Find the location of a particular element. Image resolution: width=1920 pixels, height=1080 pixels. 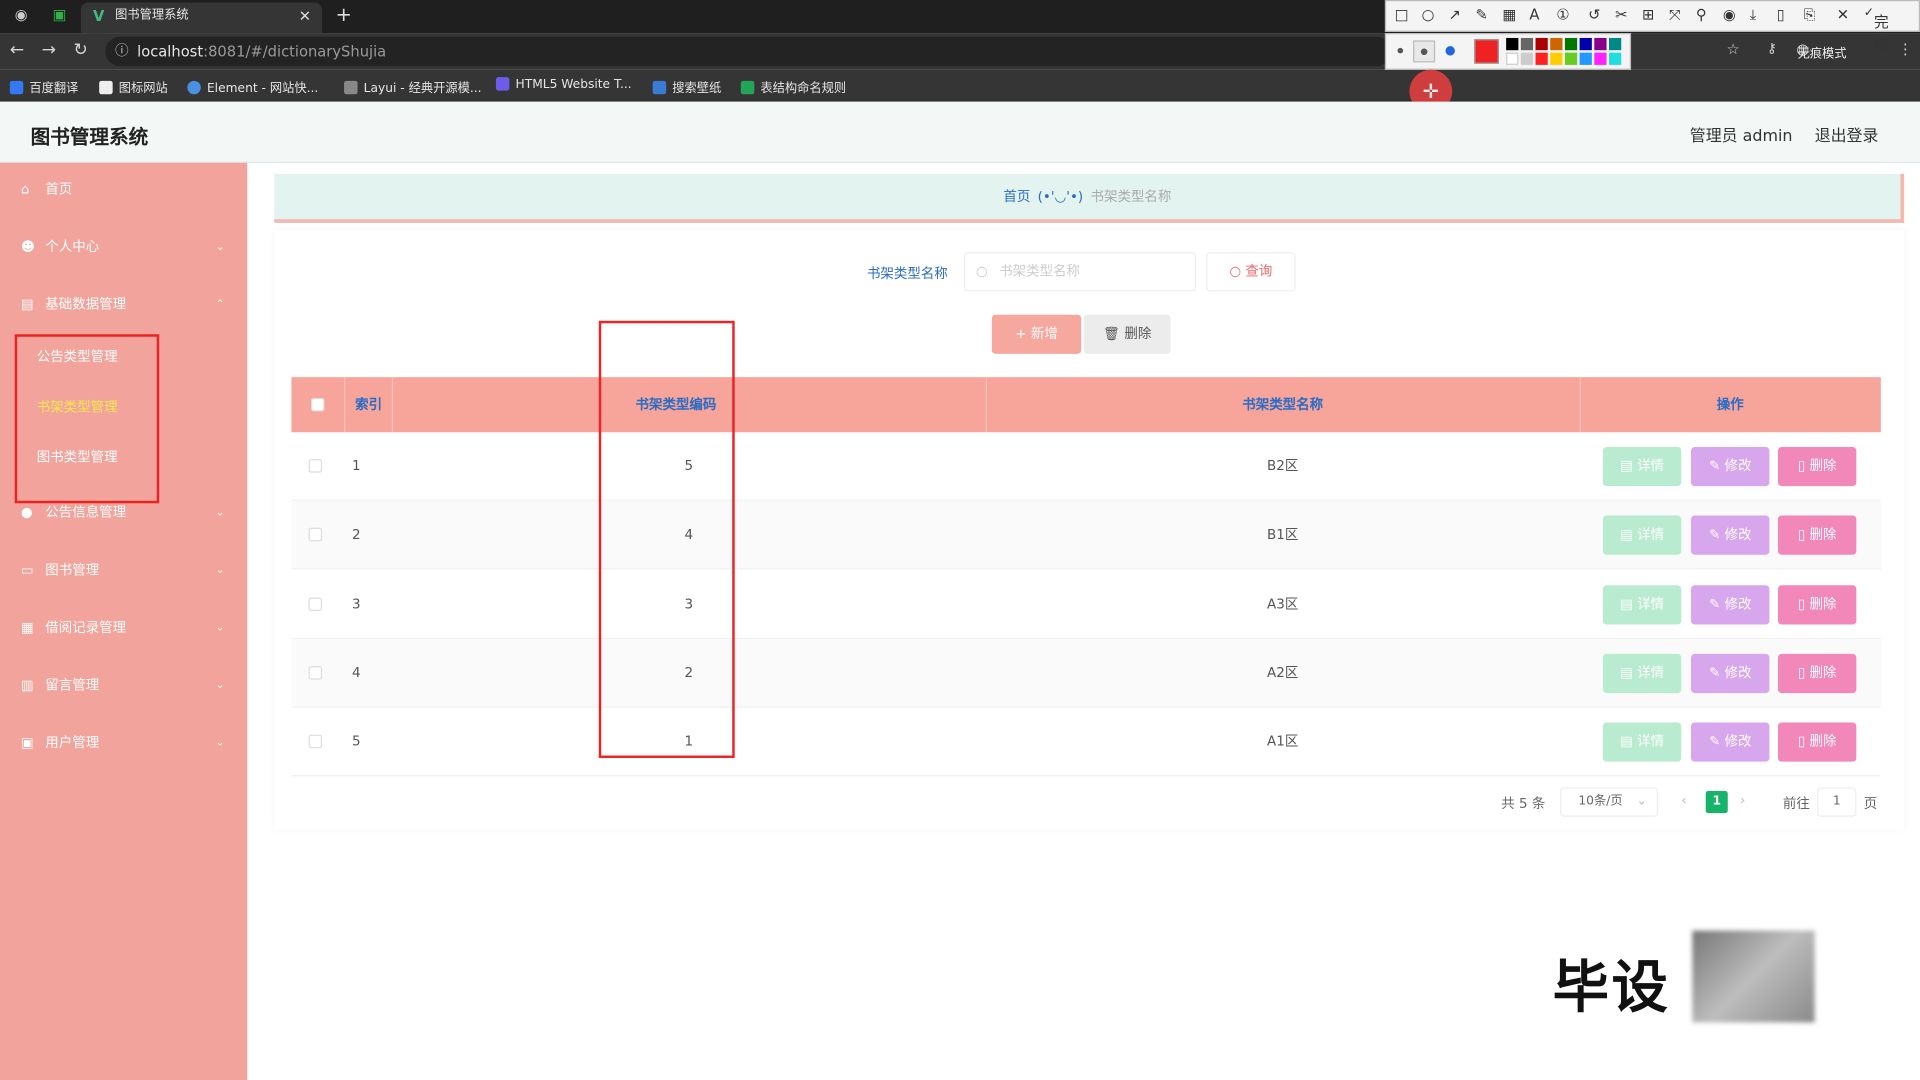

next-page-icon: › is located at coordinates (1742, 800).